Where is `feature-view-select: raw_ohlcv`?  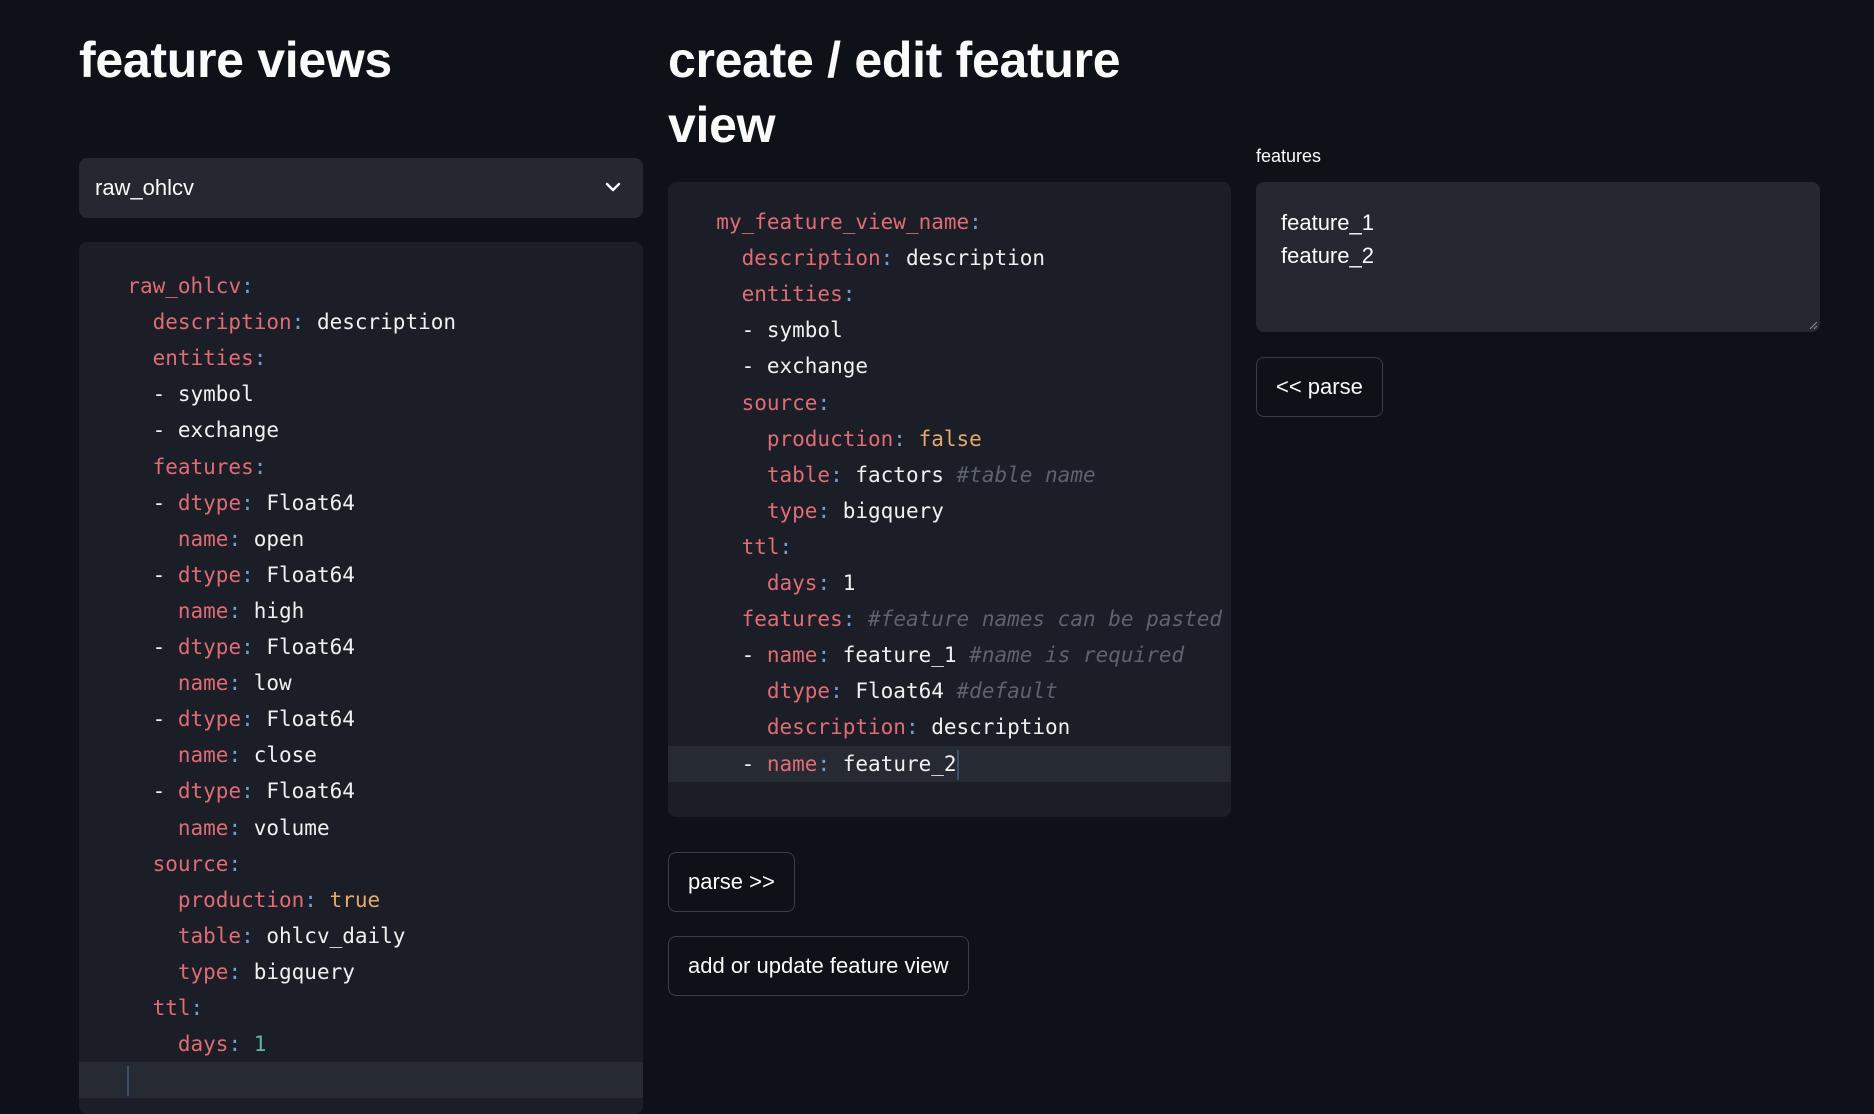 feature-view-select: raw_ohlcv is located at coordinates (361, 188).